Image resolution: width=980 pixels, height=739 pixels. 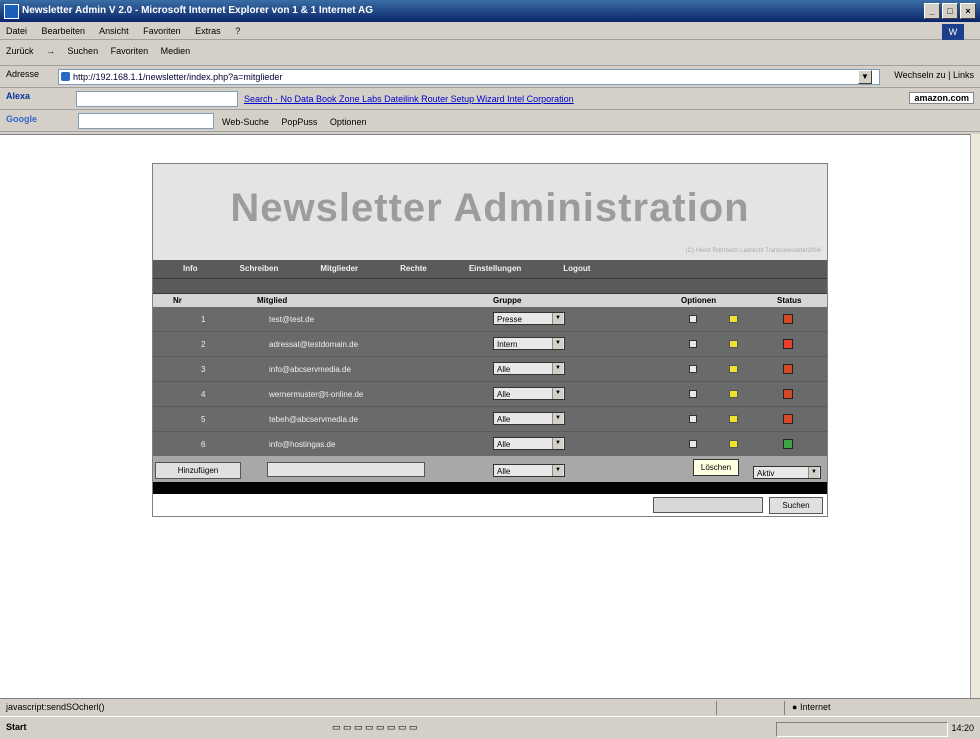 I want to click on action-select: Aktiv, so click(x=787, y=472).